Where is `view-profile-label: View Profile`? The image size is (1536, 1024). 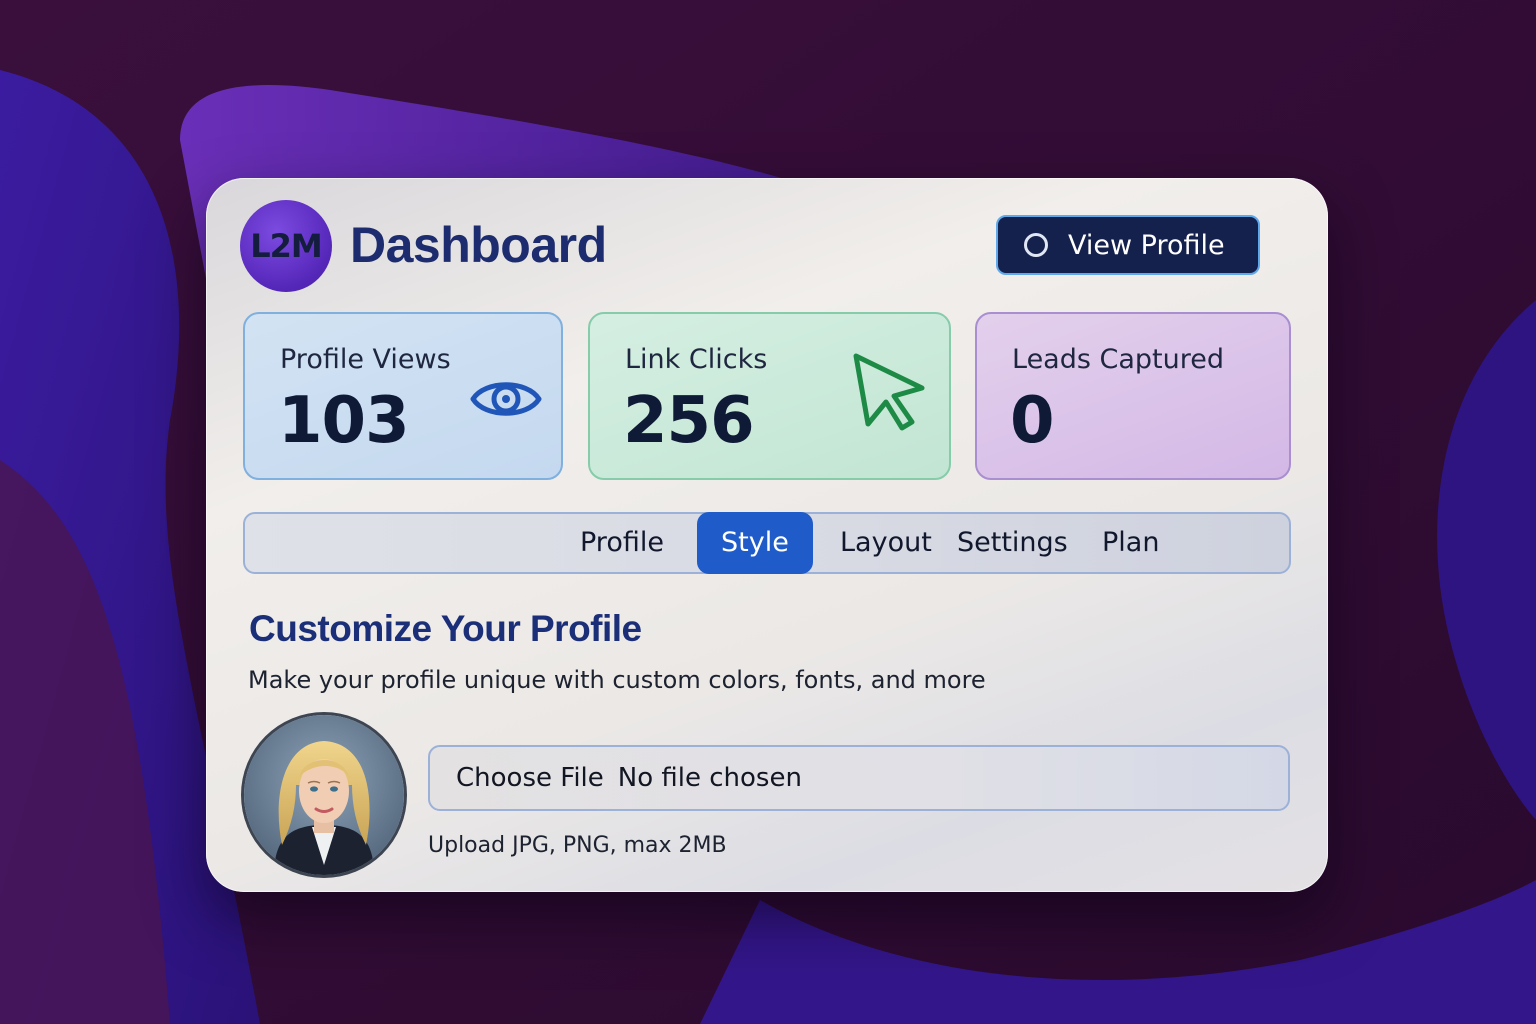
view-profile-label: View Profile is located at coordinates (1146, 245).